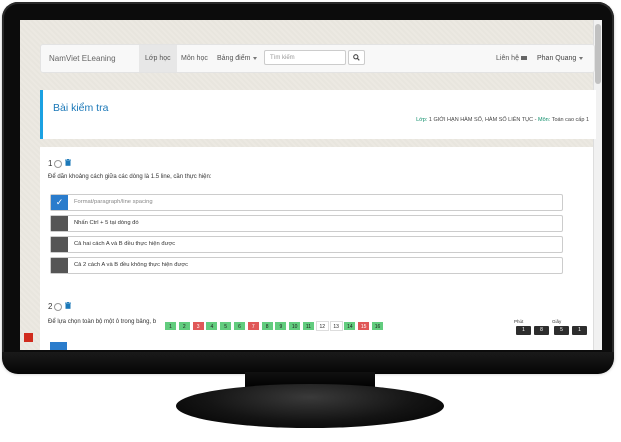  I want to click on minute-label: Phút, so click(519, 321).